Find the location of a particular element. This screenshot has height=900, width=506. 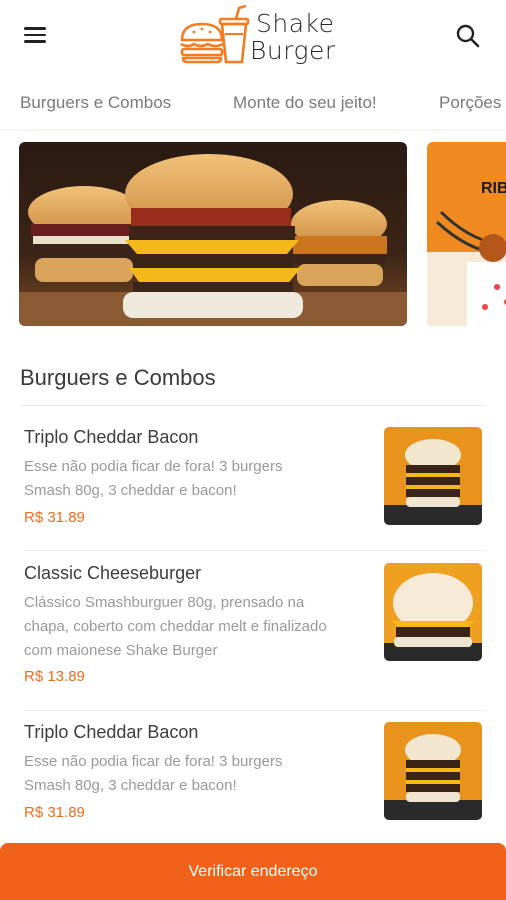

item-description-line: Clássico Smashburguer 80g, prensado na is located at coordinates (164, 602).